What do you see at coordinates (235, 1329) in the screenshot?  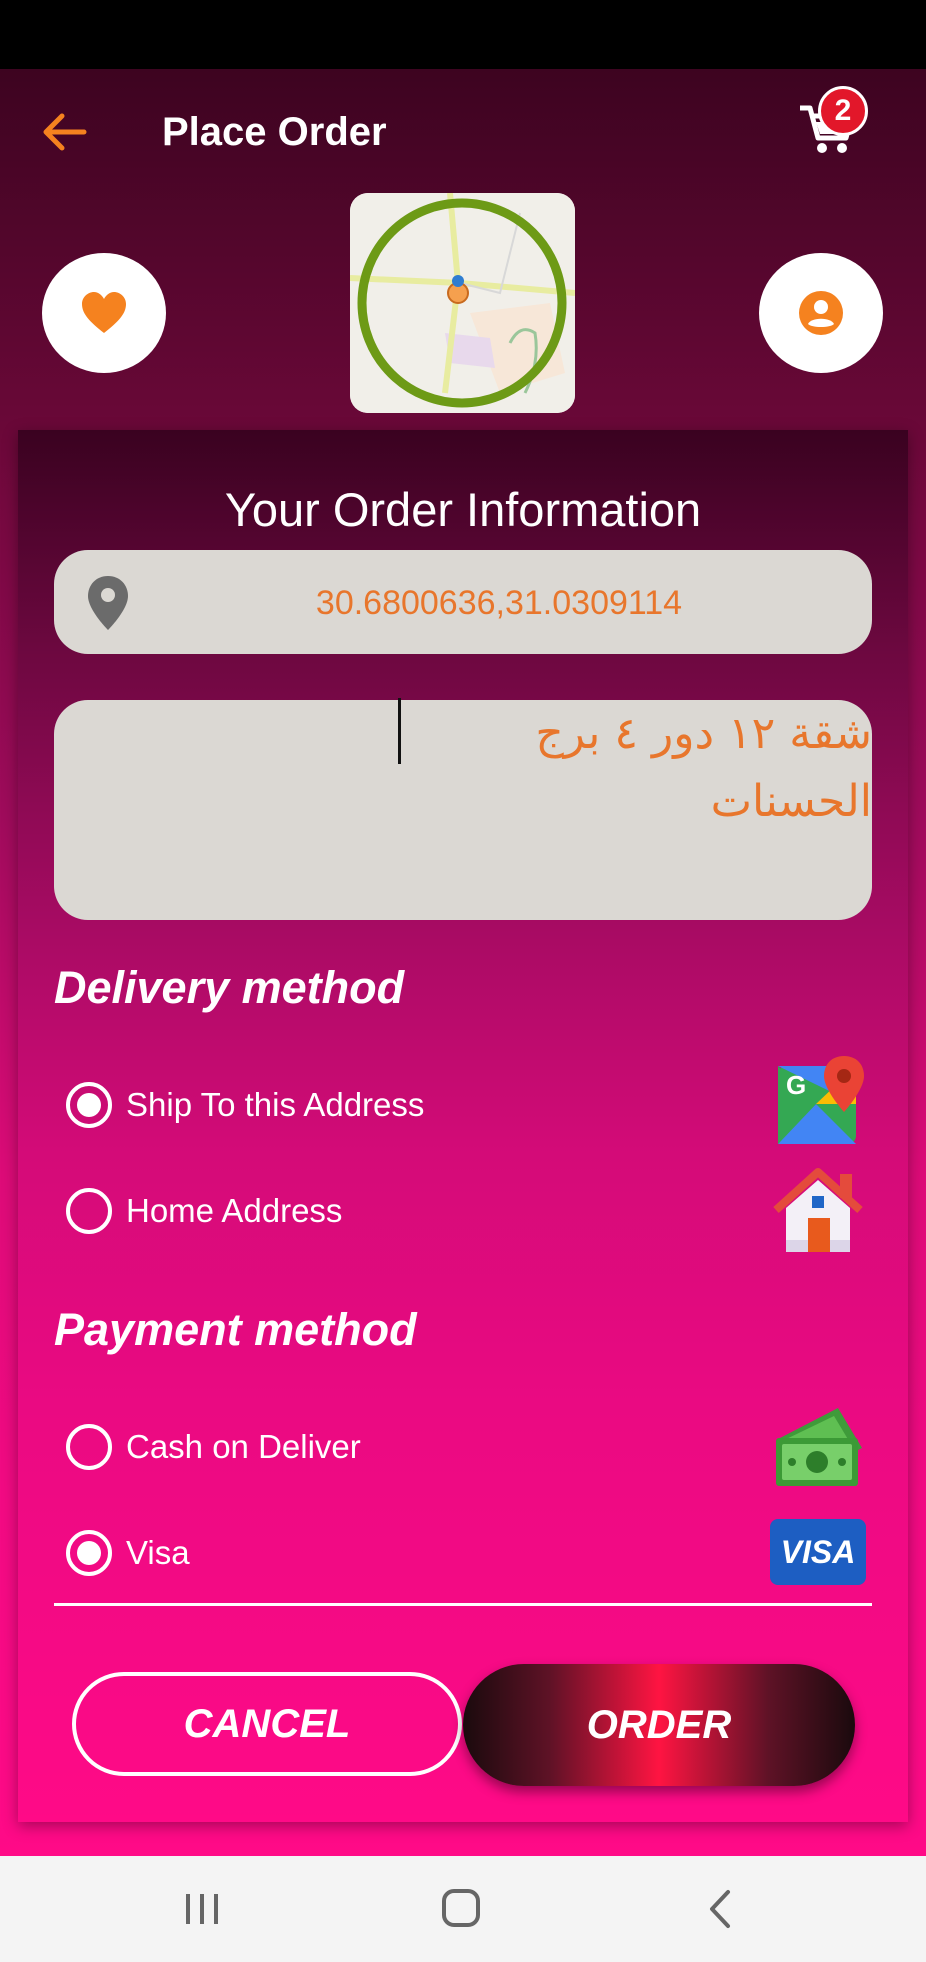 I see `payment-method-title: Payment method` at bounding box center [235, 1329].